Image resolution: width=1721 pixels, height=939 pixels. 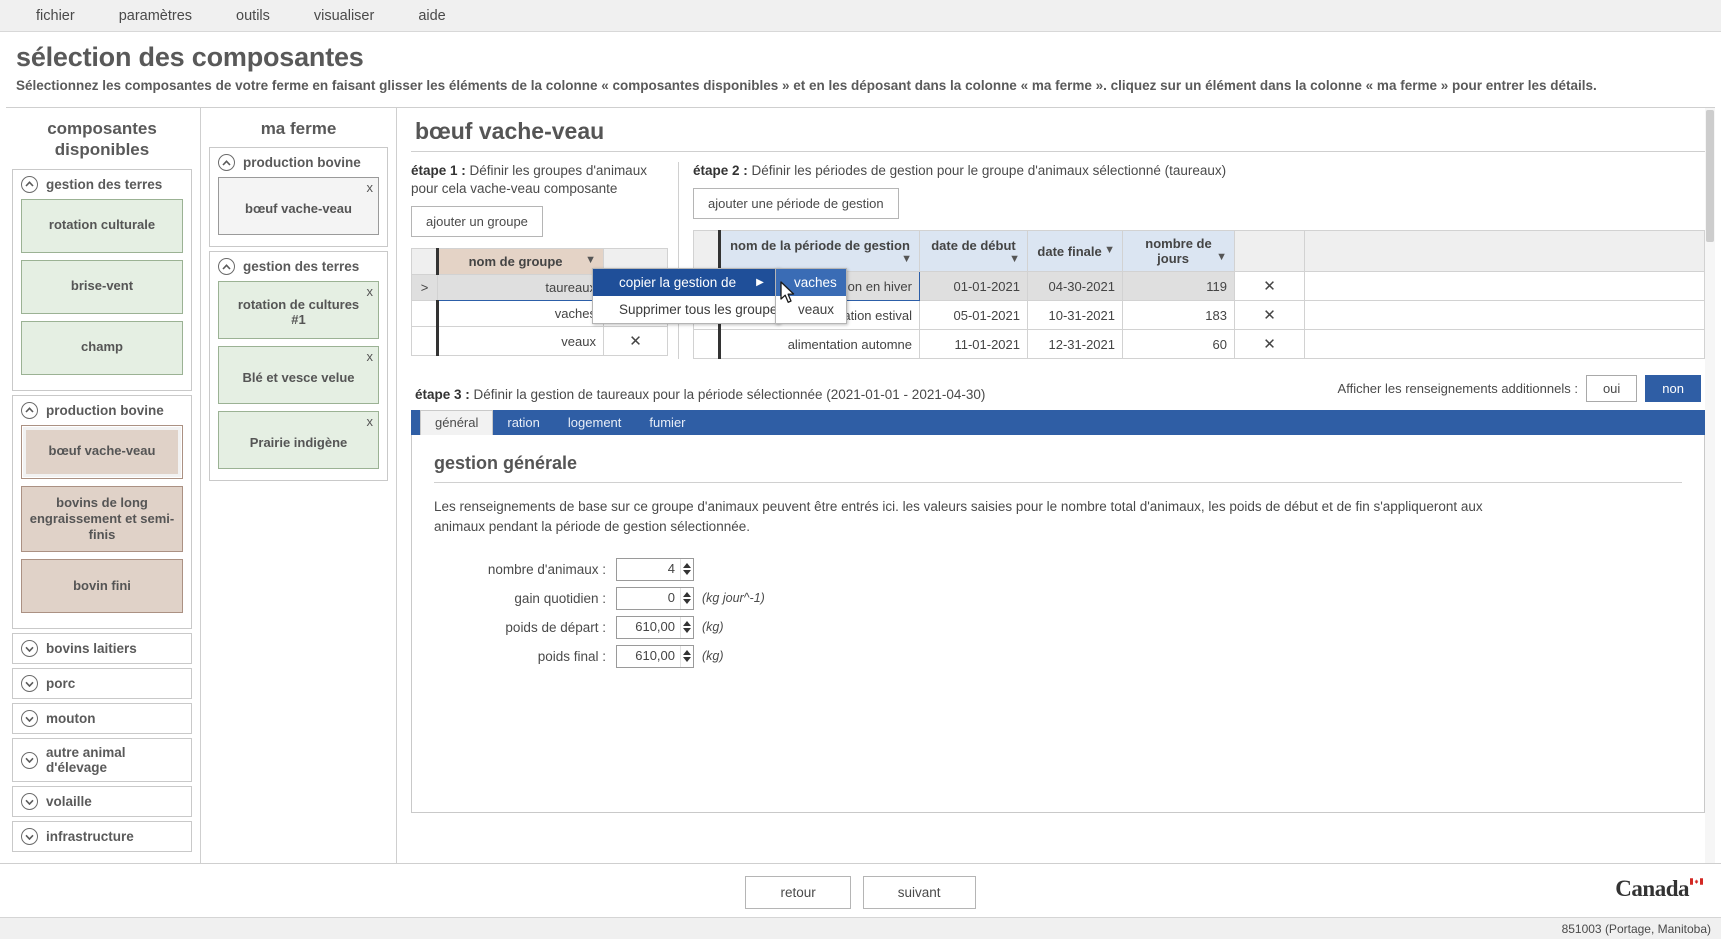 I want to click on period-end-cell: 12-31-2021, so click(x=1075, y=344).